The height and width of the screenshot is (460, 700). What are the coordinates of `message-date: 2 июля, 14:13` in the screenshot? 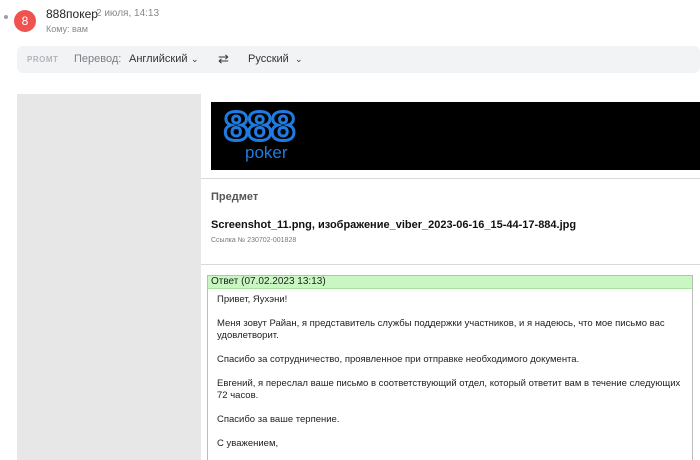 It's located at (128, 13).